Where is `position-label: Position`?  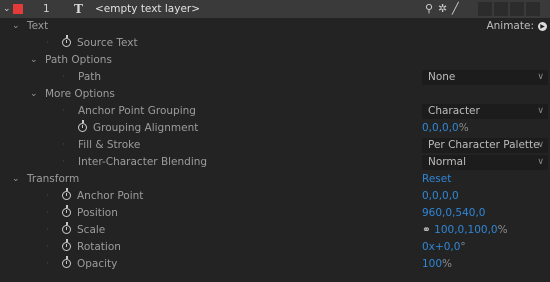 position-label: Position is located at coordinates (97, 213).